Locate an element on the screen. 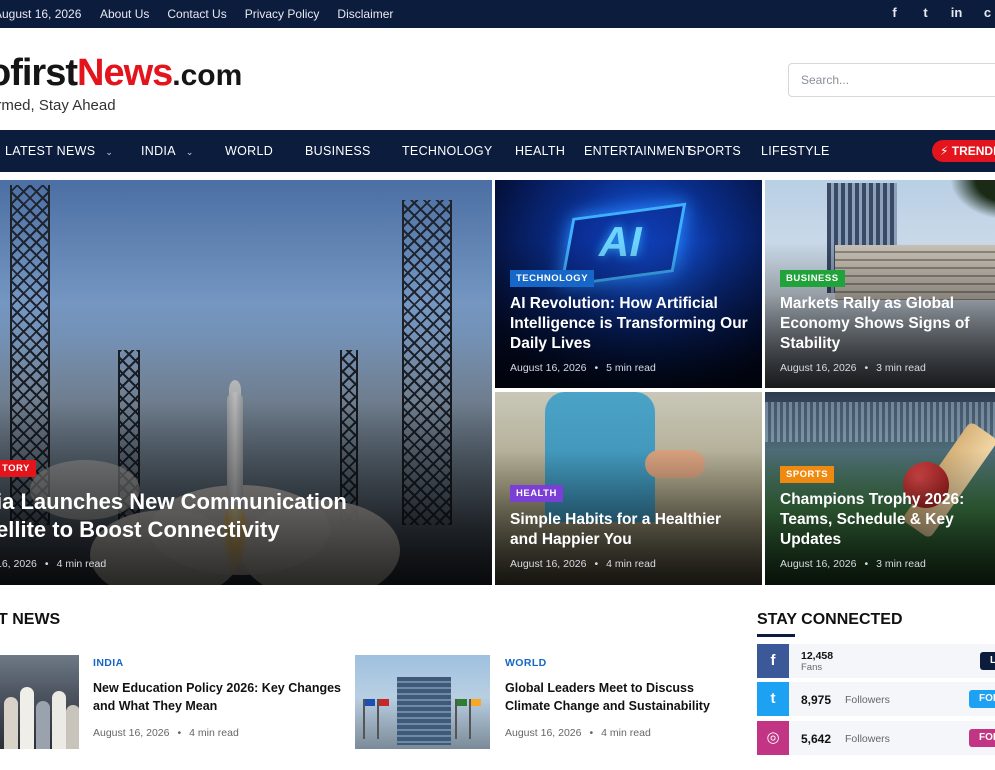 The image size is (995, 770). top-link-contact: Contact Us is located at coordinates (196, 14).